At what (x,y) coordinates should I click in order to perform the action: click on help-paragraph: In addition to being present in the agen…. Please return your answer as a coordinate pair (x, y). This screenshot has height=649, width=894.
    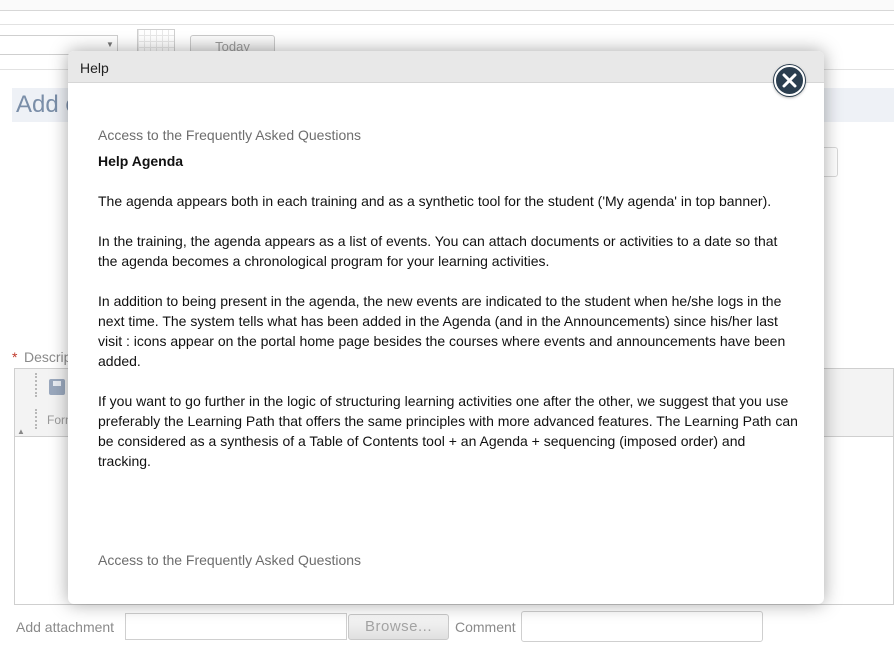
    Looking at the image, I should click on (442, 331).